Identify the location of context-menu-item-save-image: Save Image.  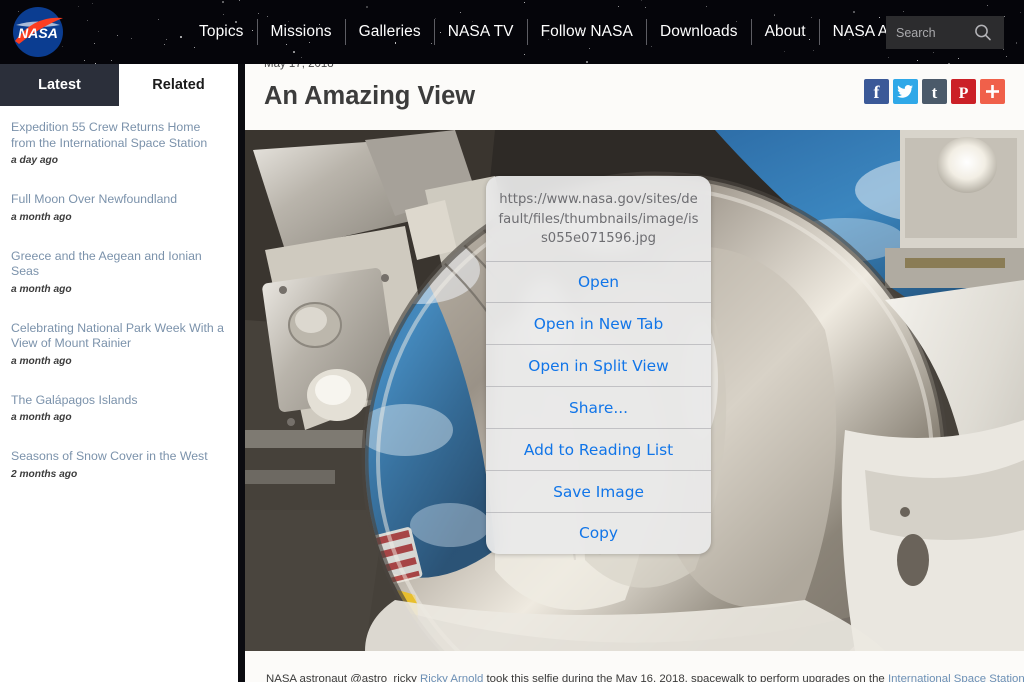
(598, 491).